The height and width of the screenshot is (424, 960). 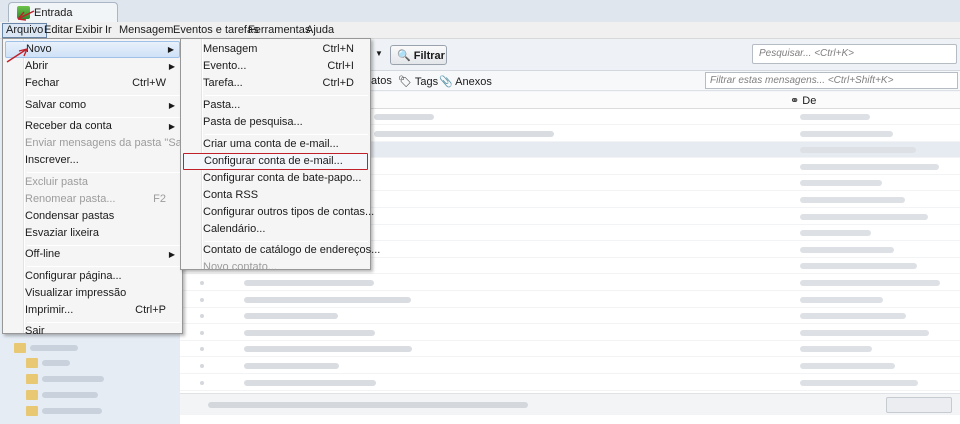 I want to click on menu-ir: Ir, so click(x=108, y=30).